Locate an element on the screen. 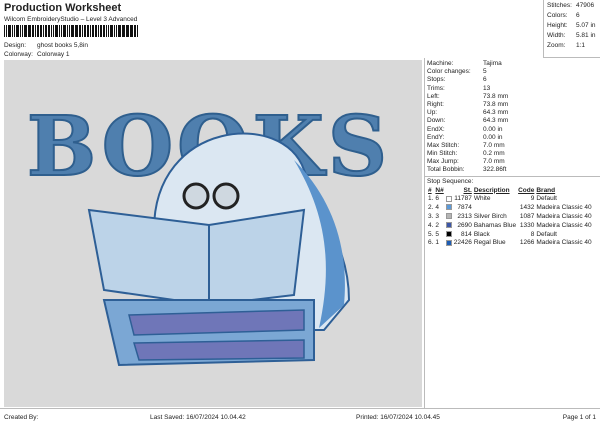 The width and height of the screenshot is (600, 424). info-row-value: 0.00 in is located at coordinates (493, 129).